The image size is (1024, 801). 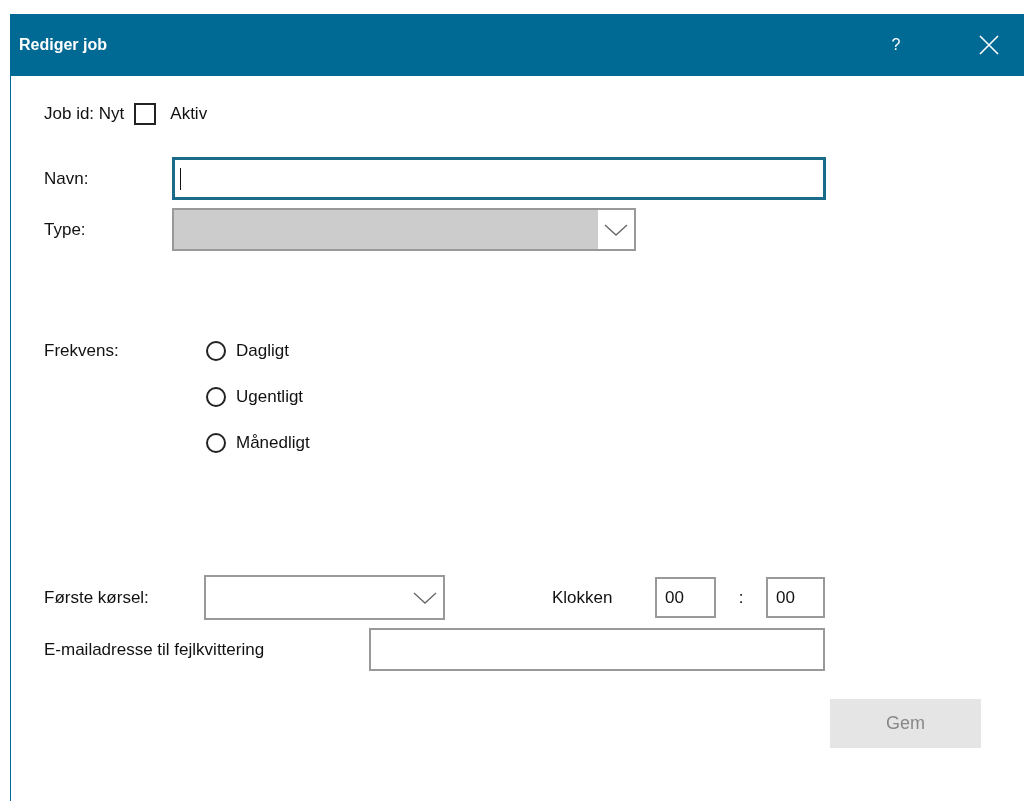 I want to click on checkbox, so click(x=145, y=114).